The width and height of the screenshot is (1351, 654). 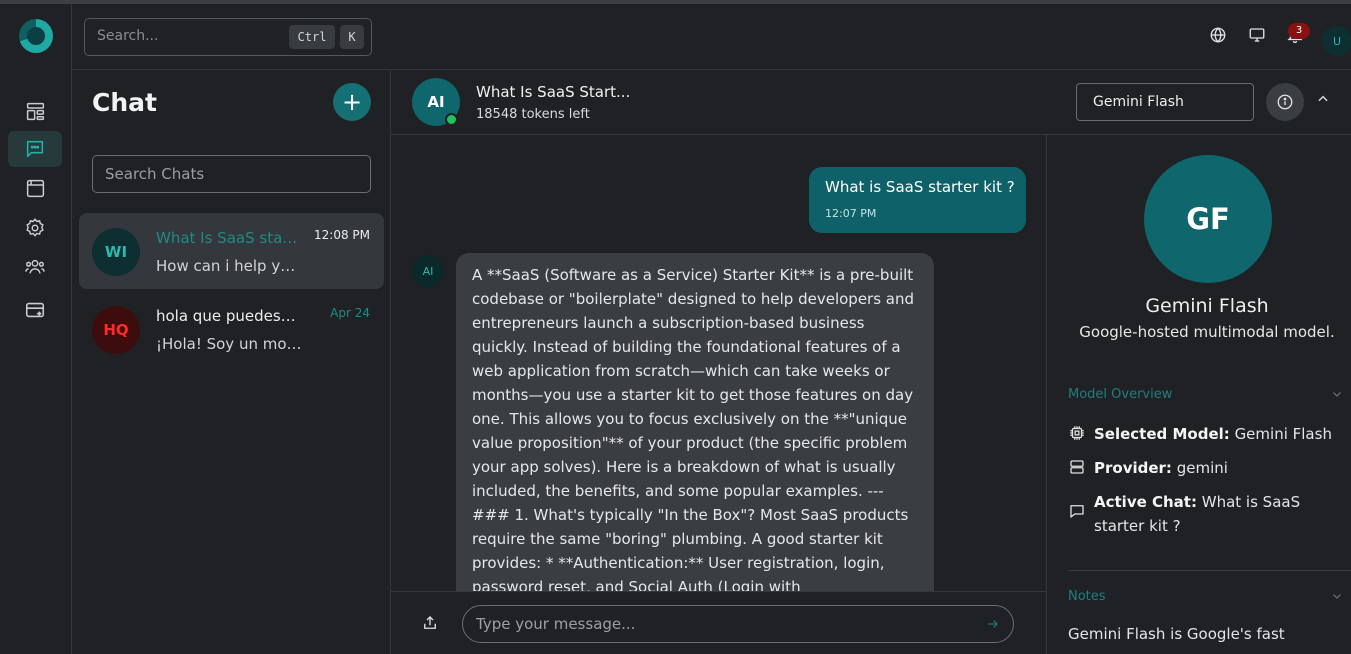 I want to click on billing-icon, so click(x=35, y=310).